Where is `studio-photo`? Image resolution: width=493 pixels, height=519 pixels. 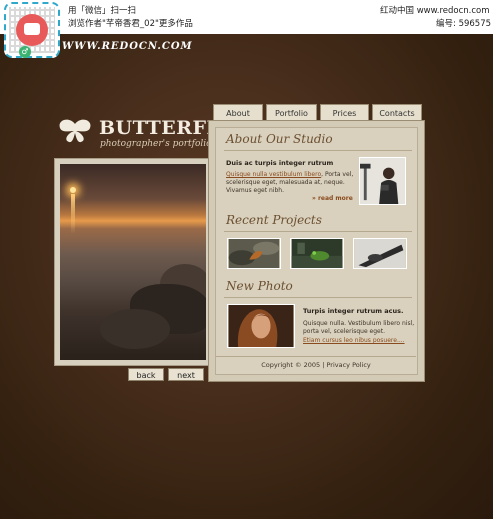 studio-photo is located at coordinates (382, 181).